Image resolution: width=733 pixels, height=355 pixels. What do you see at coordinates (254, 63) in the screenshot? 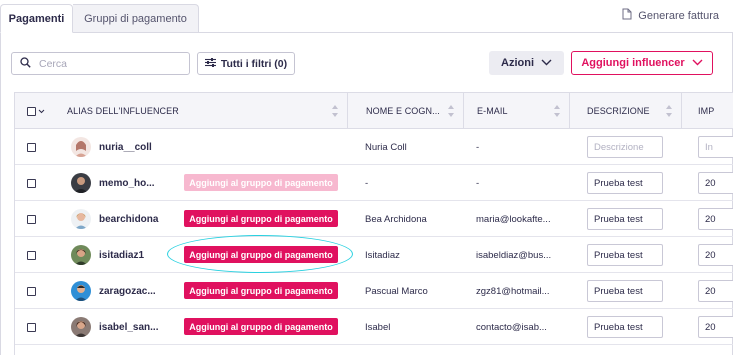
I see `all-filters-label: Tutti i filtri (0)` at bounding box center [254, 63].